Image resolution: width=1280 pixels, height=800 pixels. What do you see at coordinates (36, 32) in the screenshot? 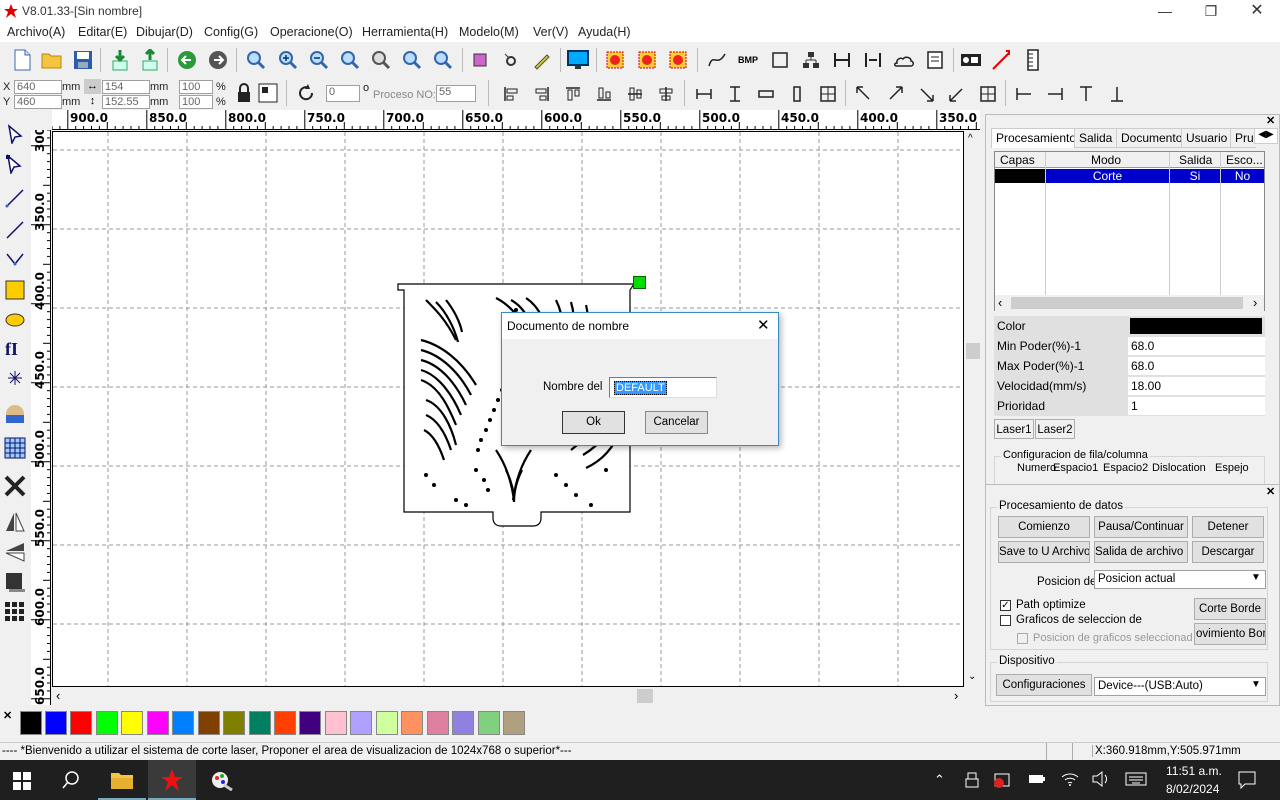
I see `menu-archivo: Archivo(A)` at bounding box center [36, 32].